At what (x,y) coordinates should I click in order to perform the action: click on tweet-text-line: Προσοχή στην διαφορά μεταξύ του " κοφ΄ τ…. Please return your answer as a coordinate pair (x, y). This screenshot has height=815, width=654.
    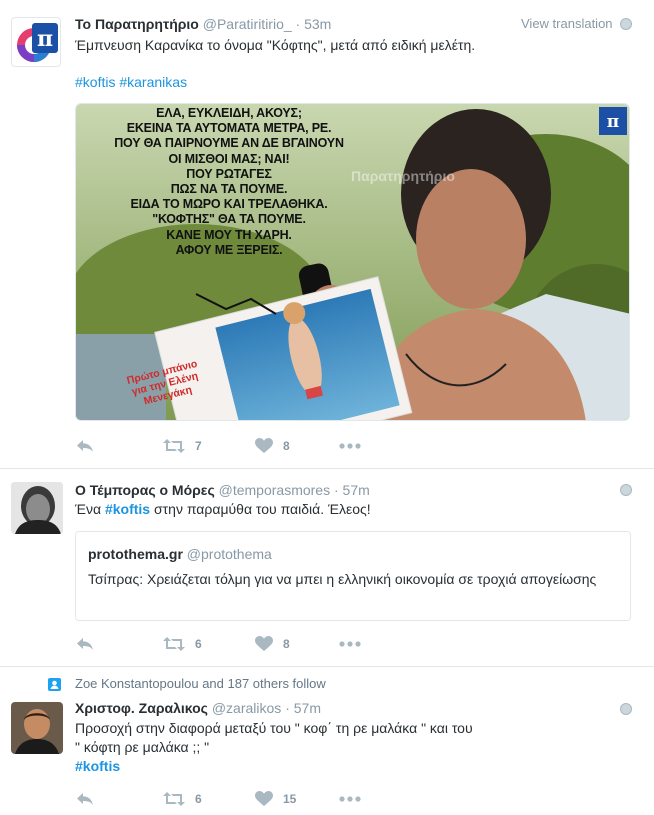
    Looking at the image, I should click on (274, 728).